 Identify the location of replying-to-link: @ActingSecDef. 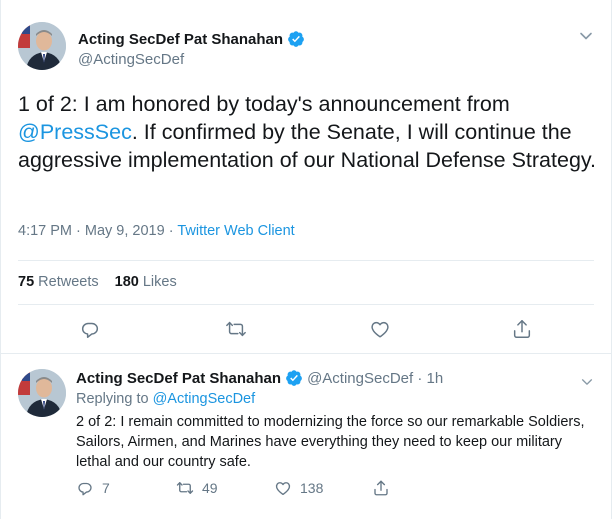
(204, 399).